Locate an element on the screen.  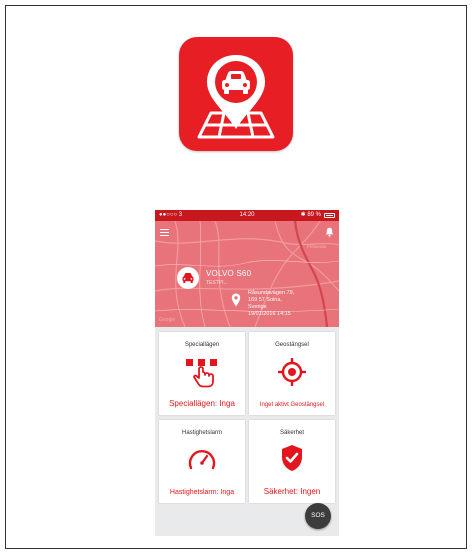
tile-title: Geostängsel is located at coordinates (292, 345).